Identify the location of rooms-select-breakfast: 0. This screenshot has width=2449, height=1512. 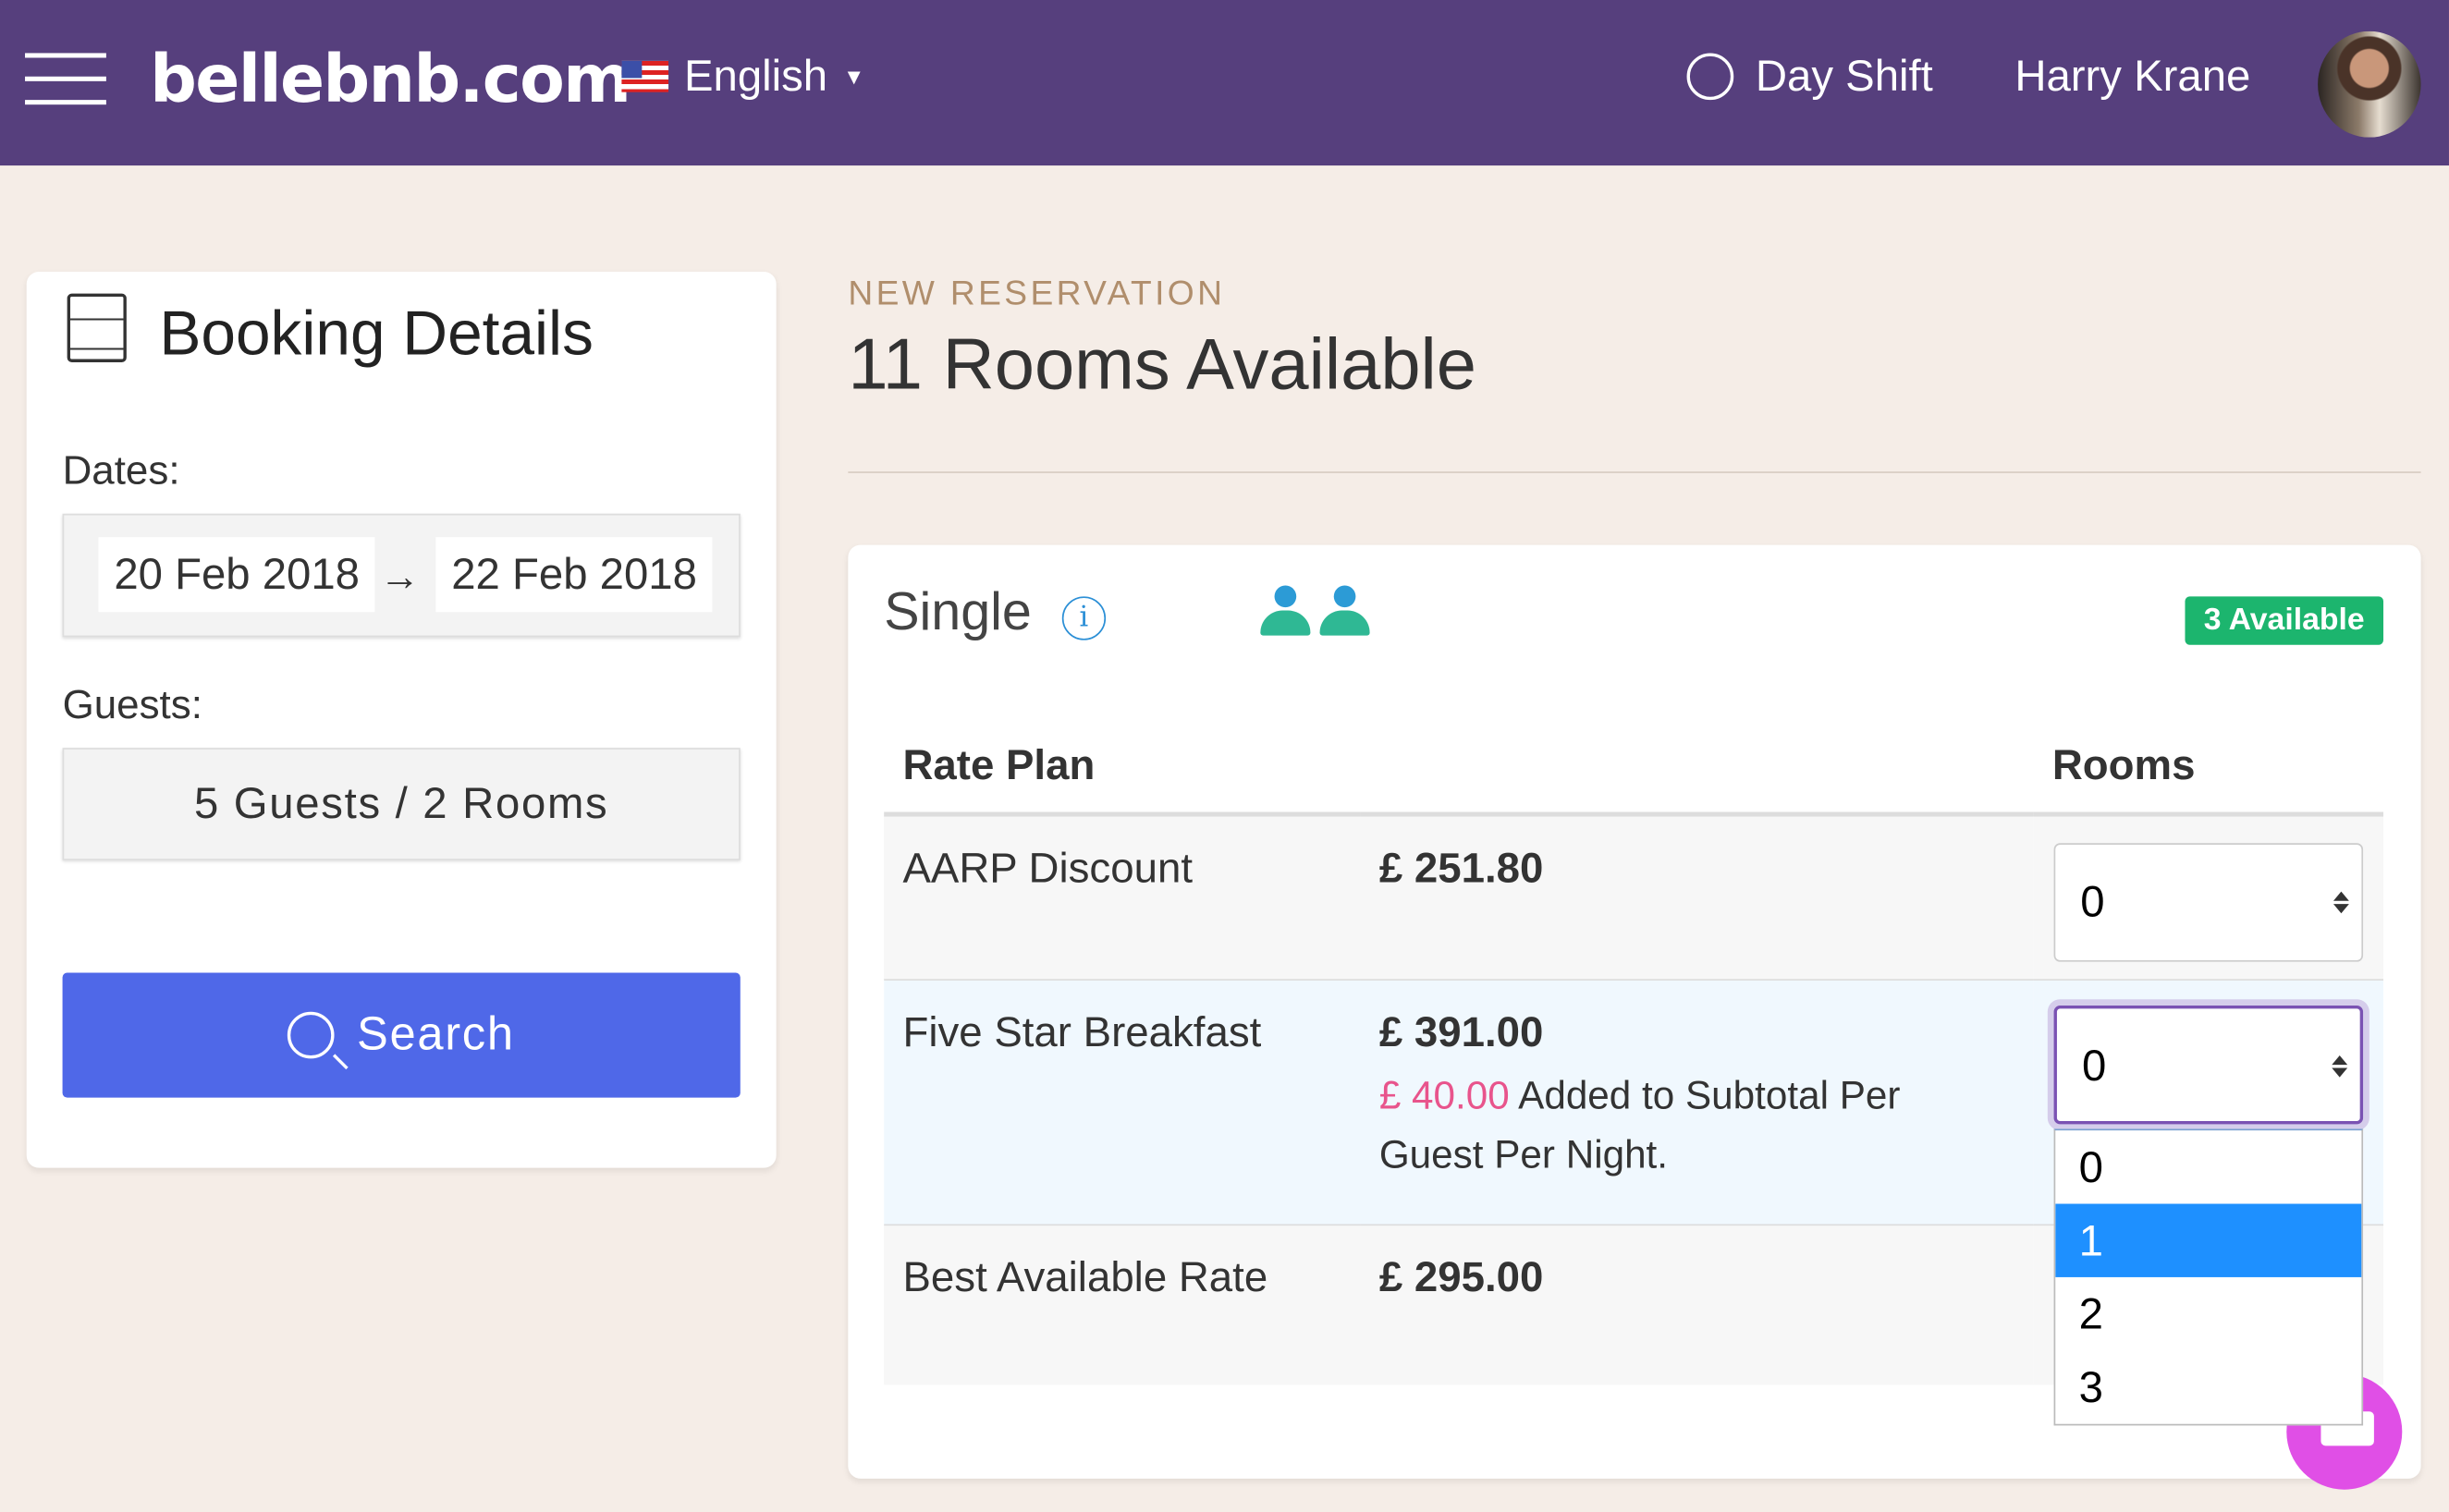
(2208, 1065).